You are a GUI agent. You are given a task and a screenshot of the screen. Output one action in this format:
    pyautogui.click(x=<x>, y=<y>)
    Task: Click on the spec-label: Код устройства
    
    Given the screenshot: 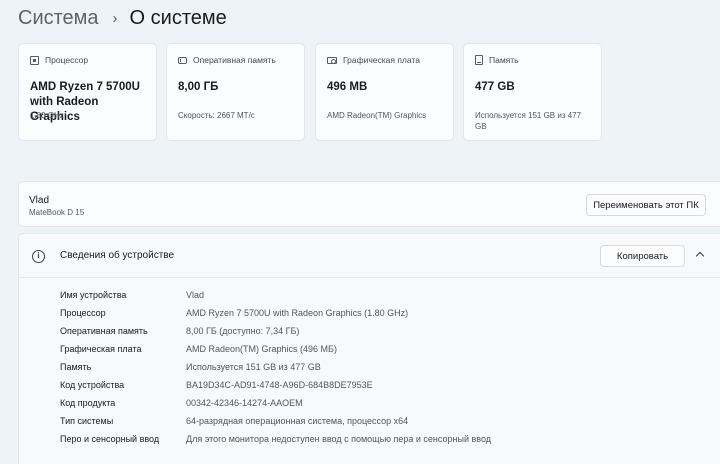 What is the action you would take?
    pyautogui.click(x=92, y=385)
    